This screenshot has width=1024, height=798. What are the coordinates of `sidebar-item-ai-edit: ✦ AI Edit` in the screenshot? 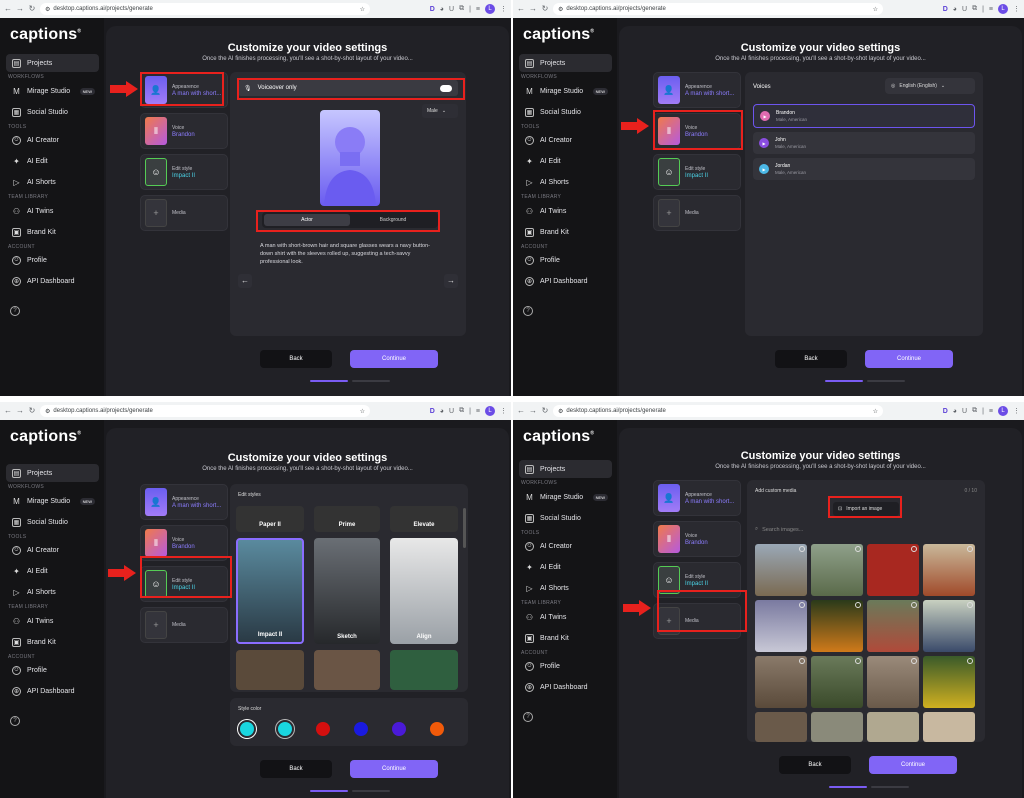 It's located at (52, 571).